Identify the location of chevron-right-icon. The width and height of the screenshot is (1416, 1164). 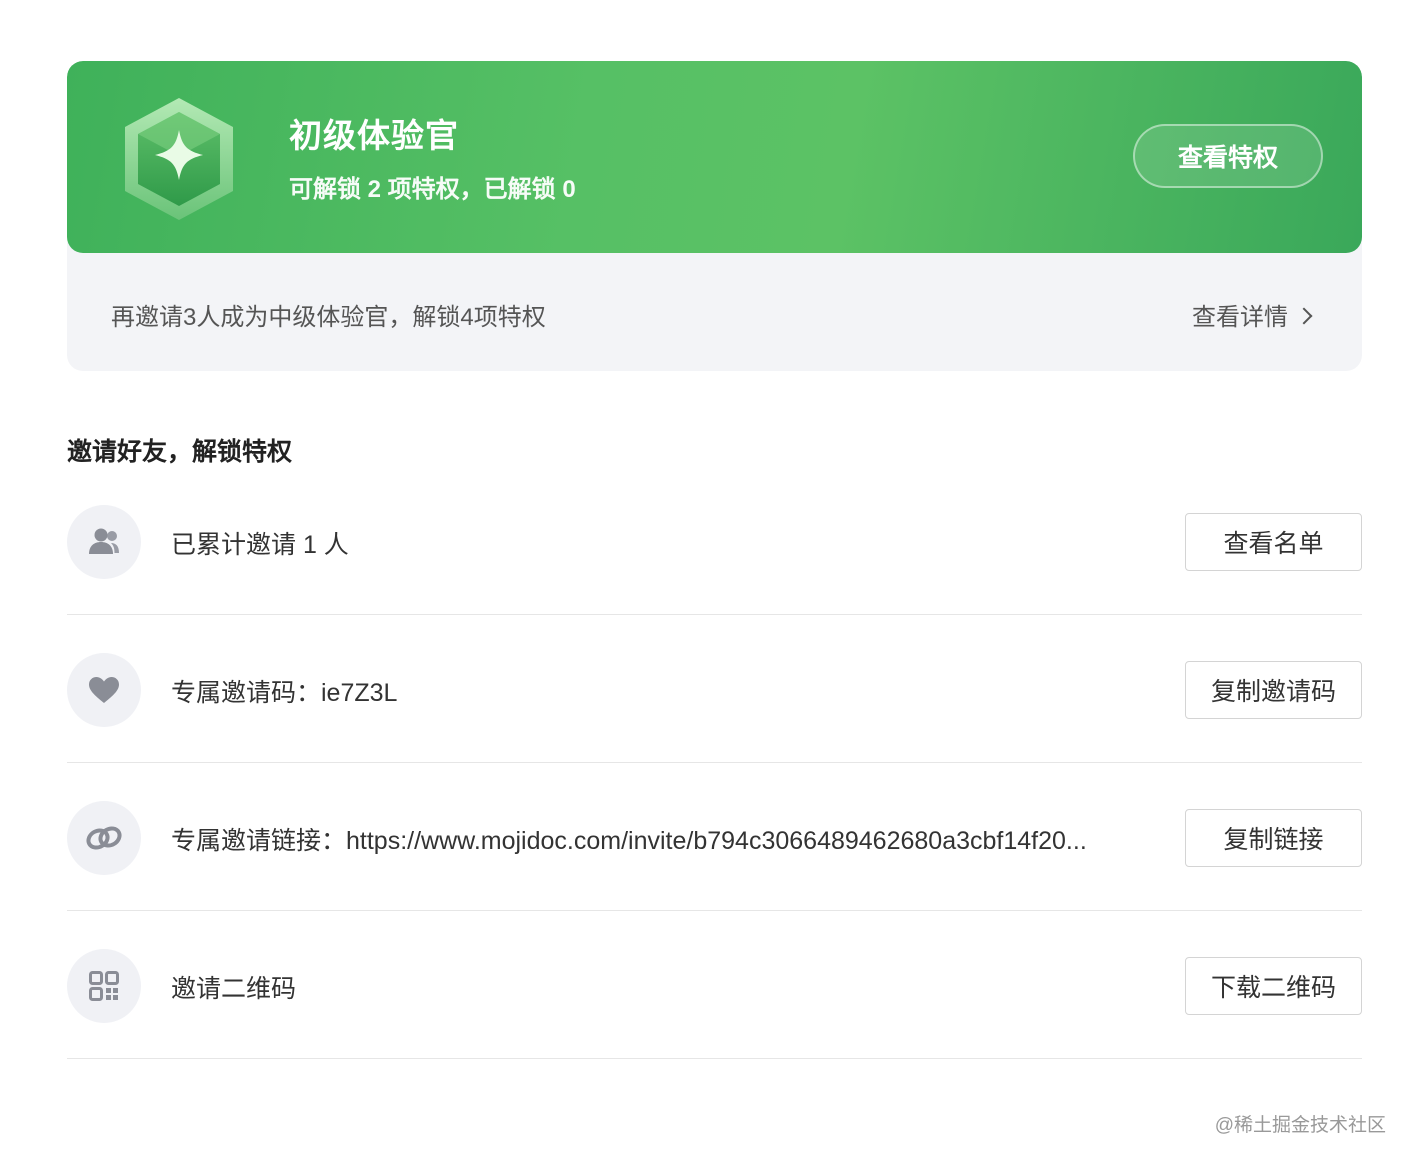
(1304, 315).